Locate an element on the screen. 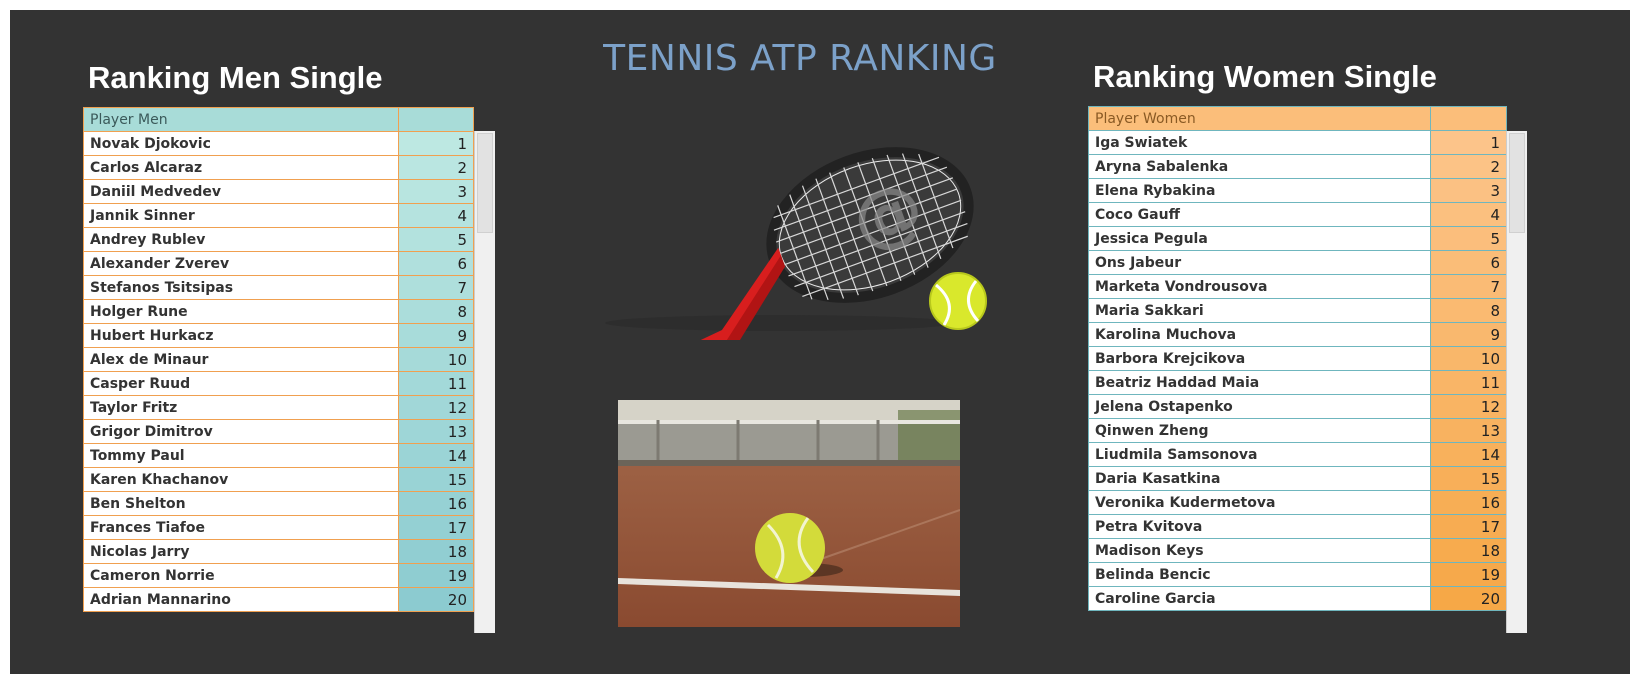  women-table-scrollbar is located at coordinates (1516, 382).